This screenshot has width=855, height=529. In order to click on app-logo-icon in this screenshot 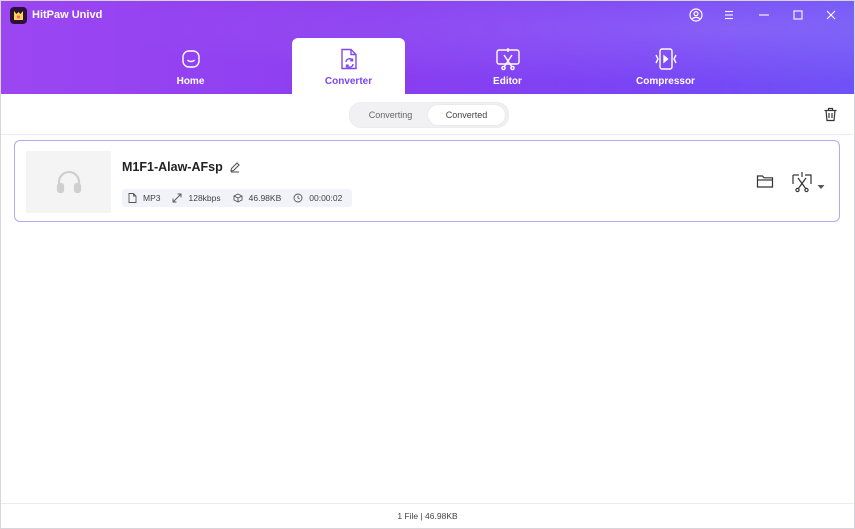, I will do `click(18, 15)`.